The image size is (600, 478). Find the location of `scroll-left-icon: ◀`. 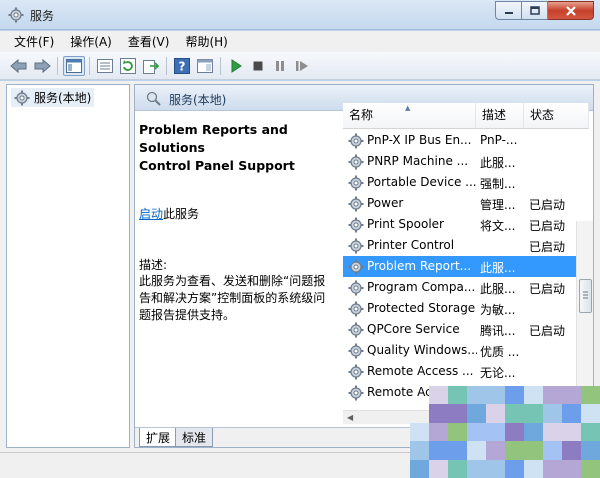

scroll-left-icon: ◀ is located at coordinates (350, 417).